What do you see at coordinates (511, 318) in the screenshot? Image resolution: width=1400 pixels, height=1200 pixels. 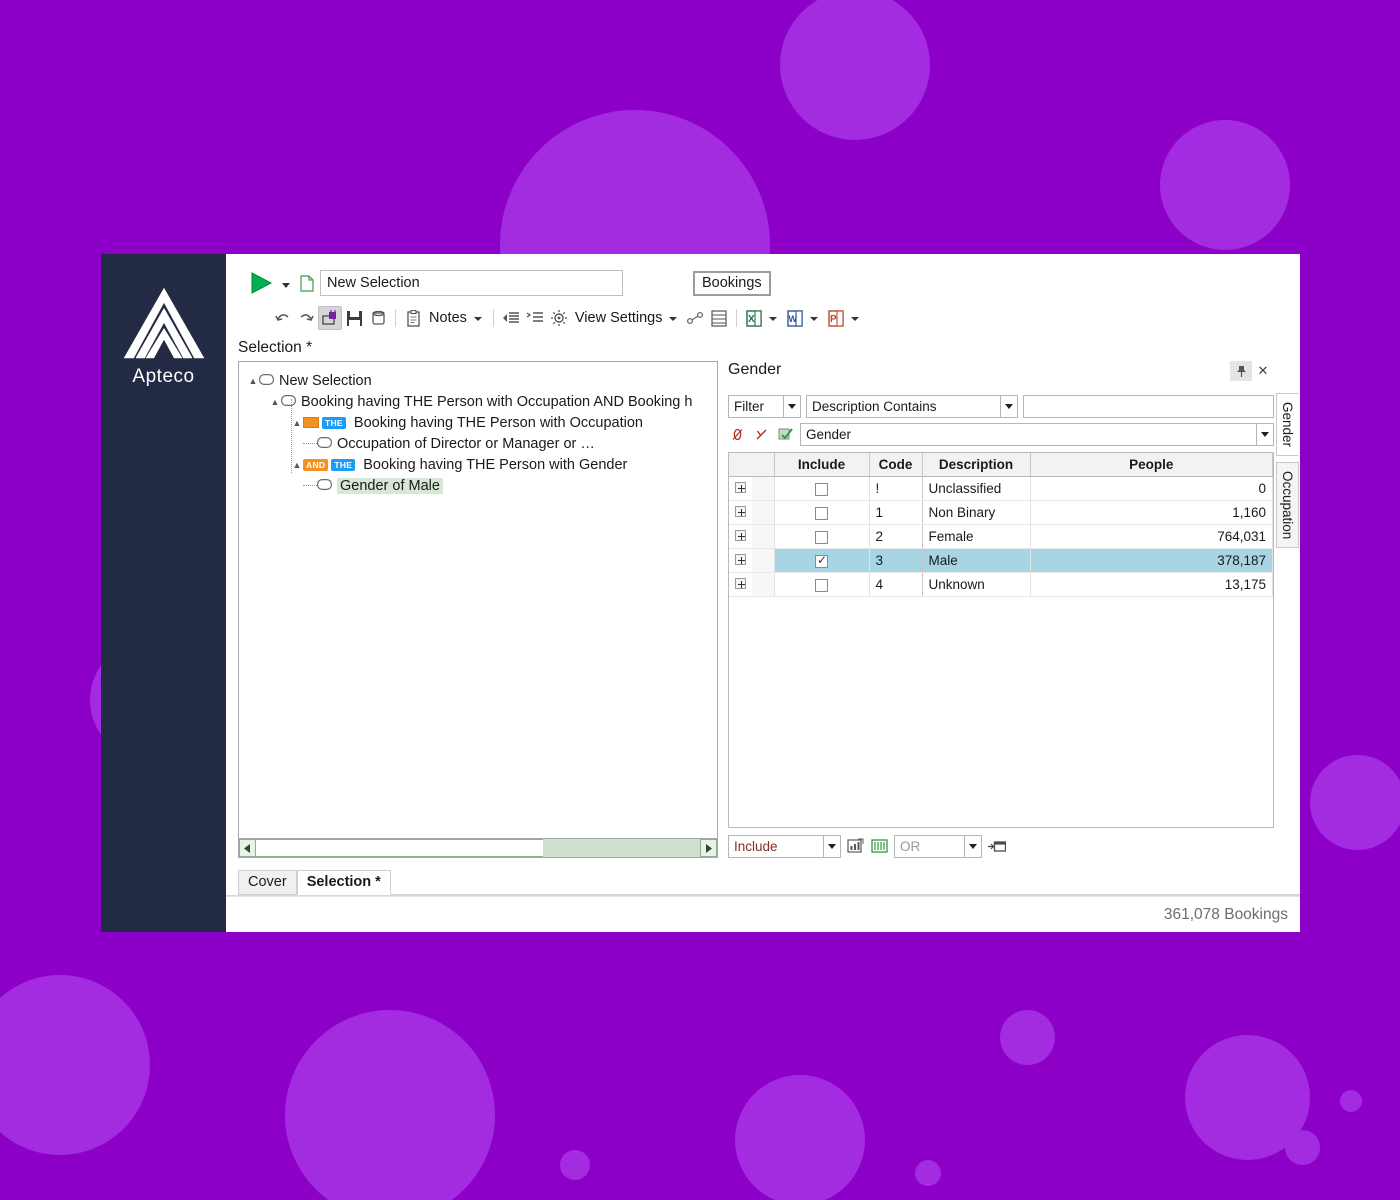 I see `outdent-icon` at bounding box center [511, 318].